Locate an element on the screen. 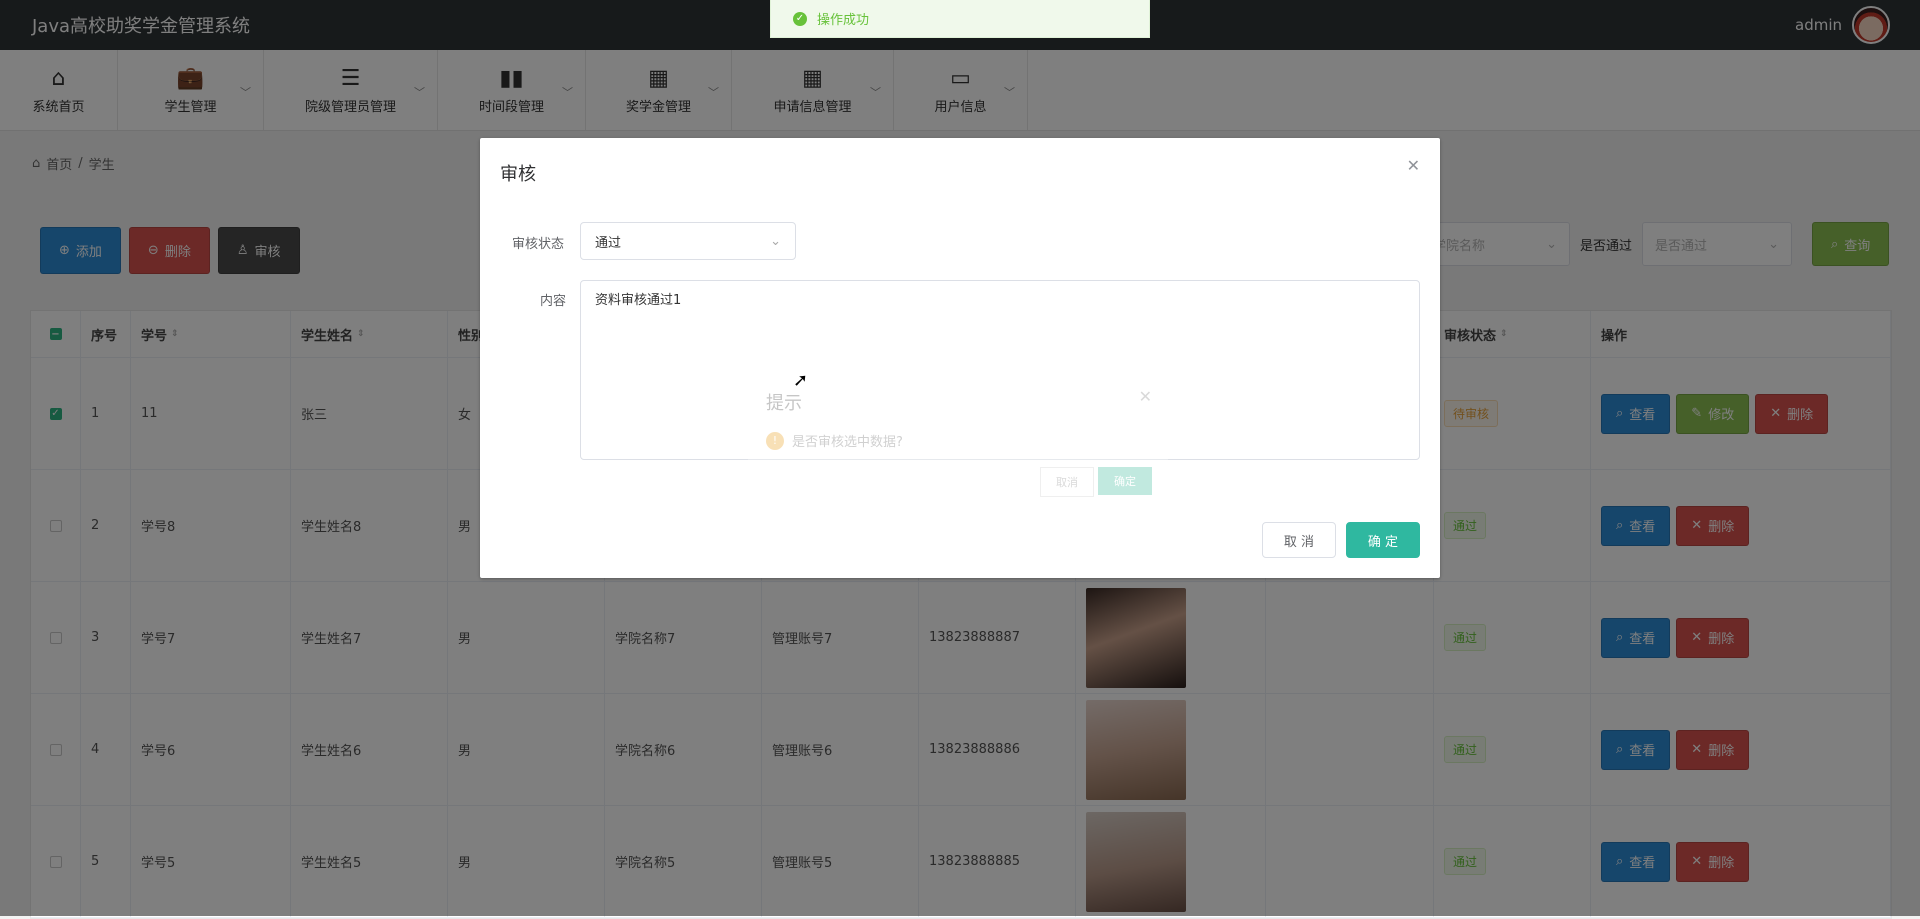  cancel-button: 取 消 is located at coordinates (1299, 540).